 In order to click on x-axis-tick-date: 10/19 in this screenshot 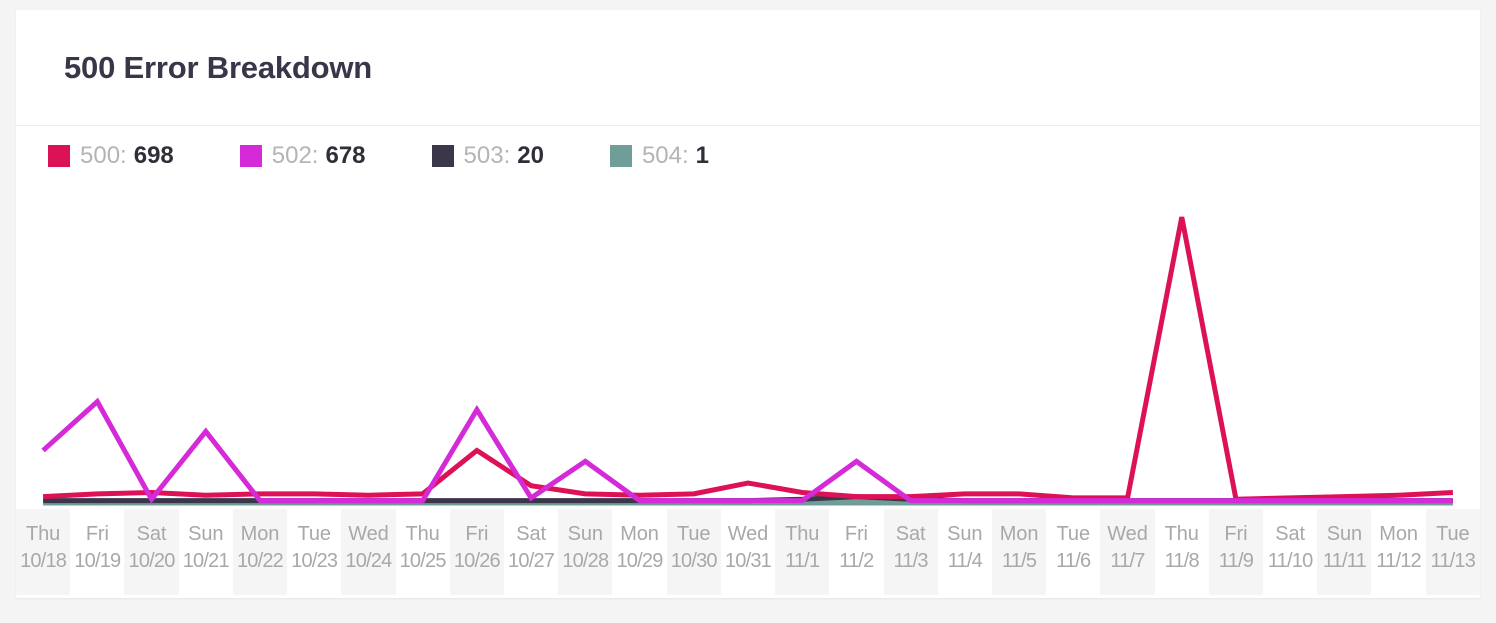, I will do `click(97, 561)`.